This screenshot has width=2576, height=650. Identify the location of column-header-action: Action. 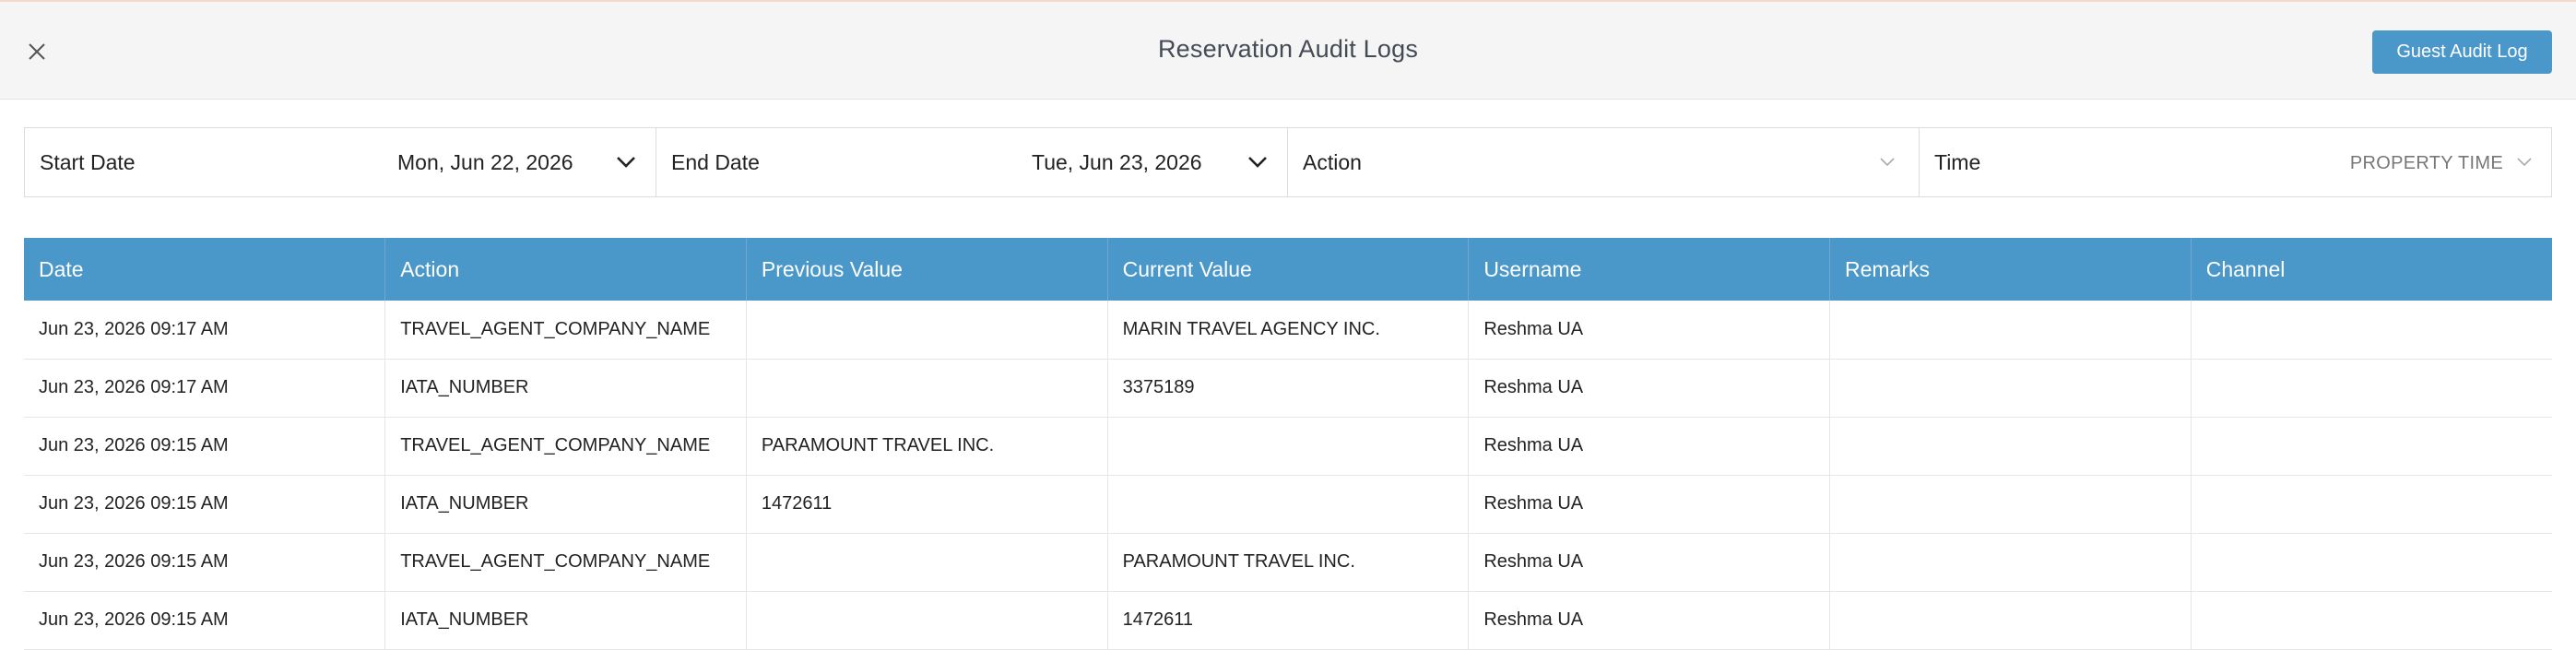
(565, 269).